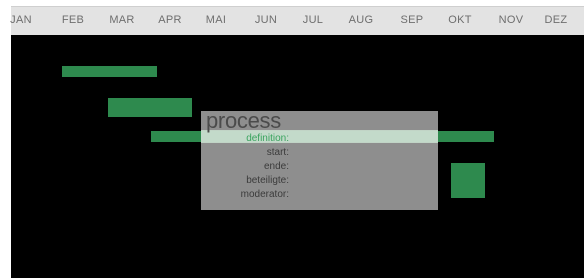  Describe the element at coordinates (264, 194) in the screenshot. I see `moderator-label: moderator:` at that location.